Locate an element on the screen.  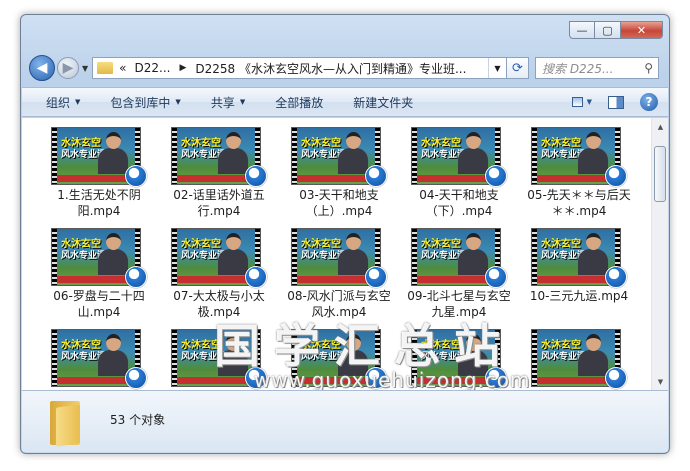
file-item: 水沐玄空 风水专业课 02-话里话外道五行.mp4 is located at coordinates (219, 177).